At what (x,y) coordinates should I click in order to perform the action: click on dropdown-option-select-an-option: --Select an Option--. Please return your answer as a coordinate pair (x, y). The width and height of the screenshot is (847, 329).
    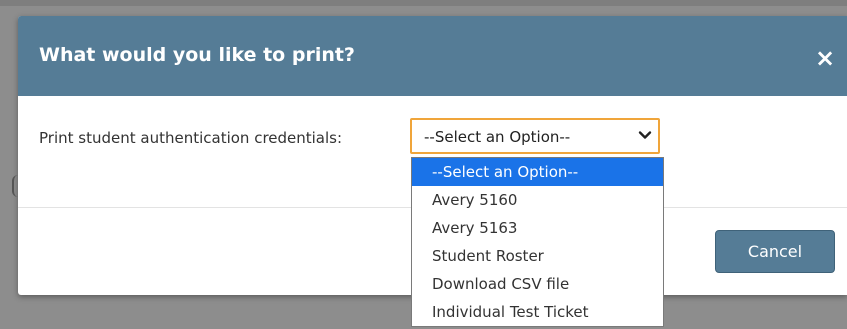
    Looking at the image, I should click on (537, 172).